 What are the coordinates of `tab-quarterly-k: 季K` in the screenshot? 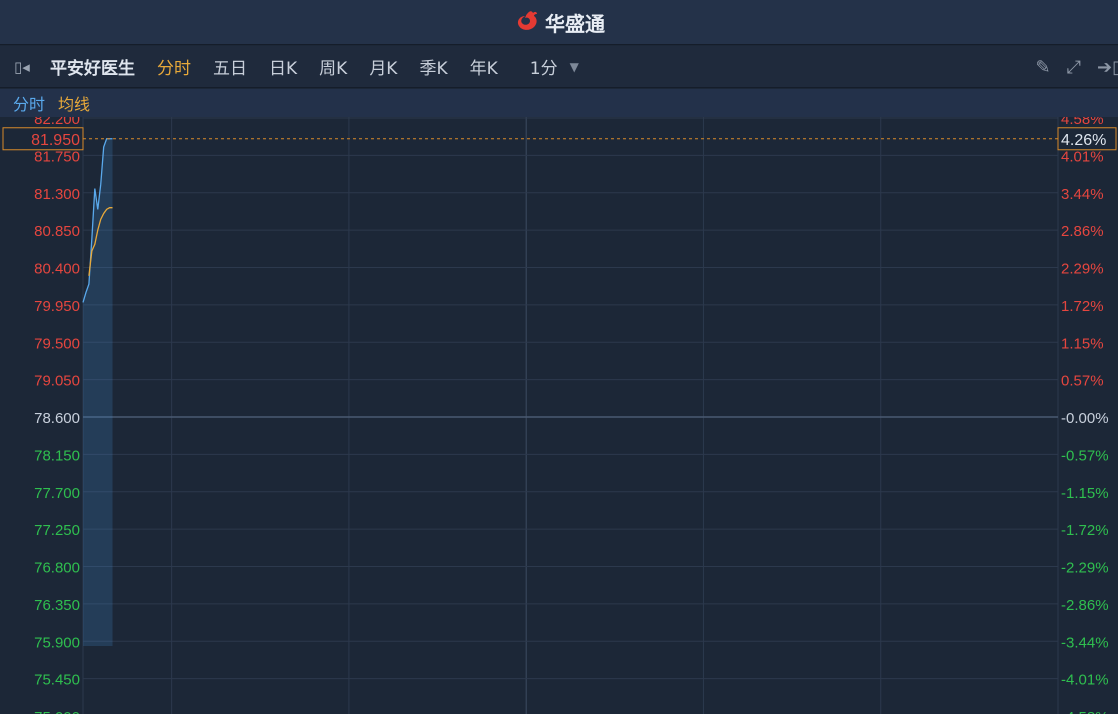 It's located at (433, 66).